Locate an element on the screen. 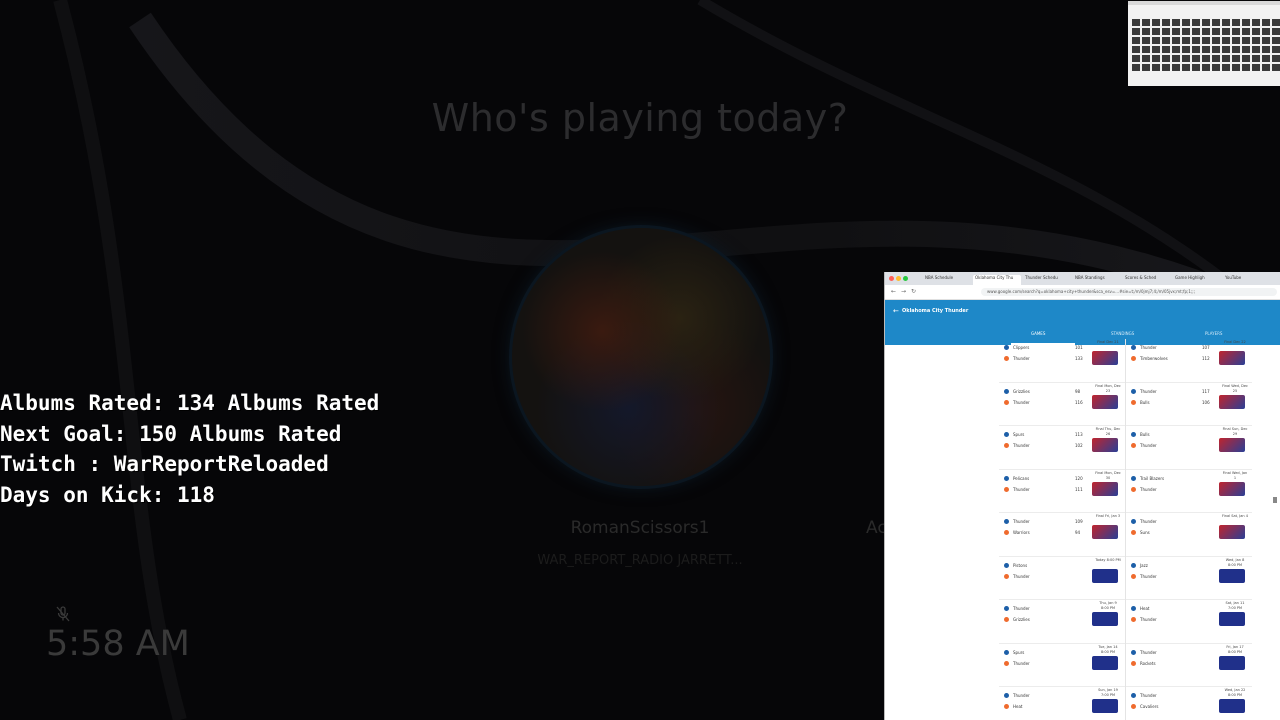  tab-games: Games is located at coordinates (1038, 333).